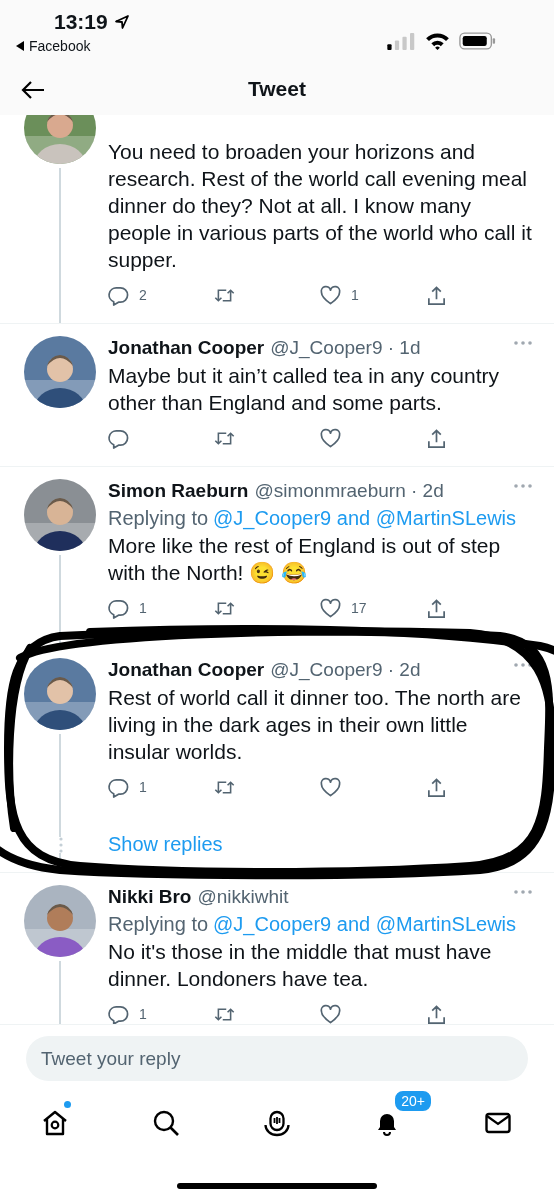 Image resolution: width=554 pixels, height=1200 pixels. What do you see at coordinates (178, 491) in the screenshot?
I see `author-name: Simon Raeburn` at bounding box center [178, 491].